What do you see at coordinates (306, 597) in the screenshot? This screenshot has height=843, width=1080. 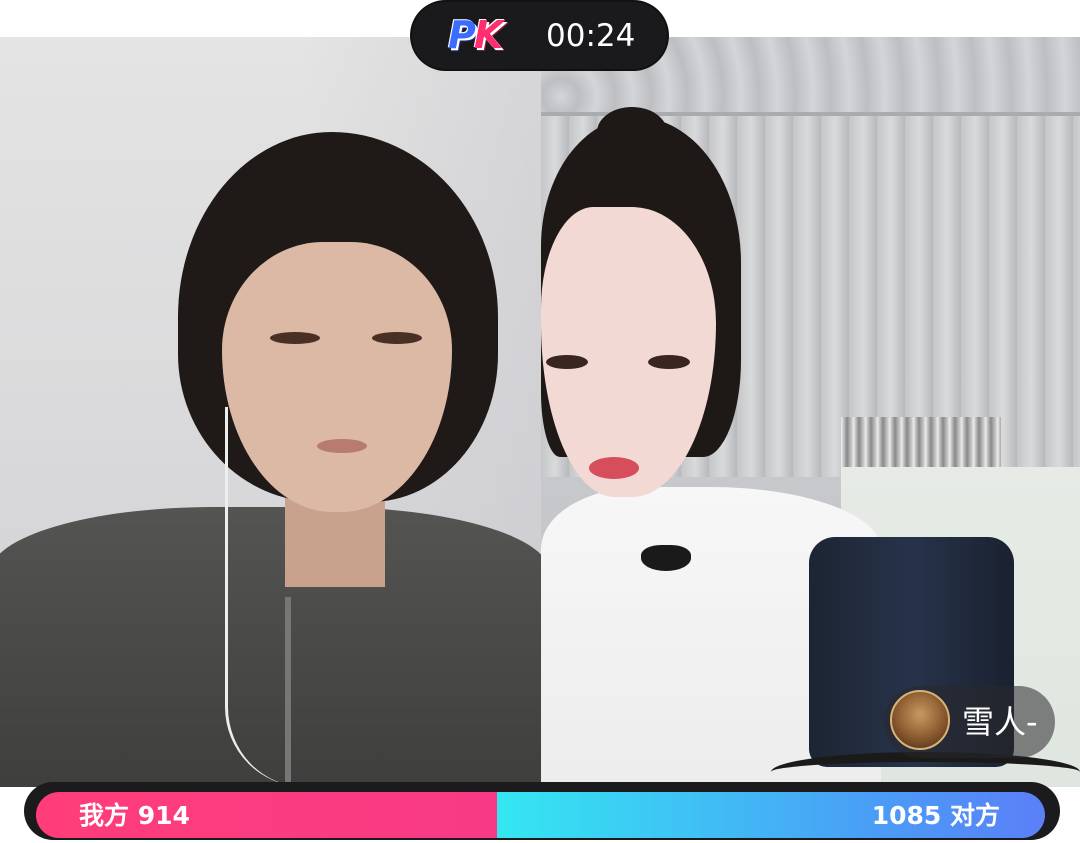 I see `earphone-cord` at bounding box center [306, 597].